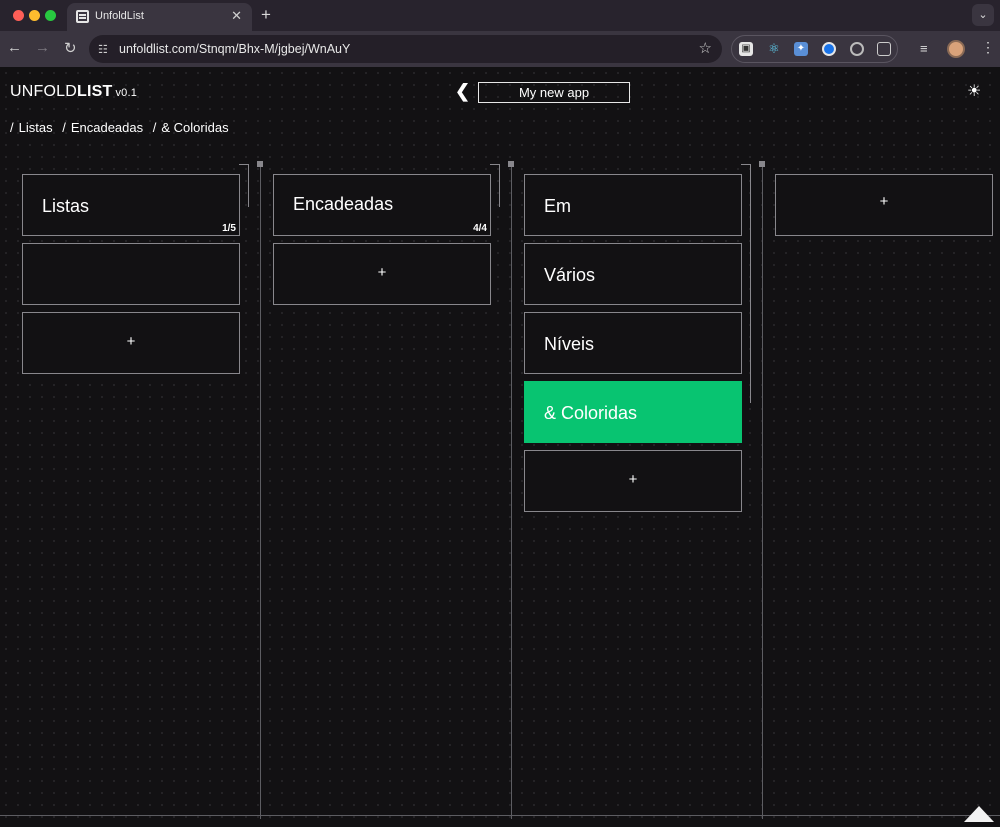 The width and height of the screenshot is (1000, 827). Describe the element at coordinates (974, 91) in the screenshot. I see `sun-icon: ☀` at that location.